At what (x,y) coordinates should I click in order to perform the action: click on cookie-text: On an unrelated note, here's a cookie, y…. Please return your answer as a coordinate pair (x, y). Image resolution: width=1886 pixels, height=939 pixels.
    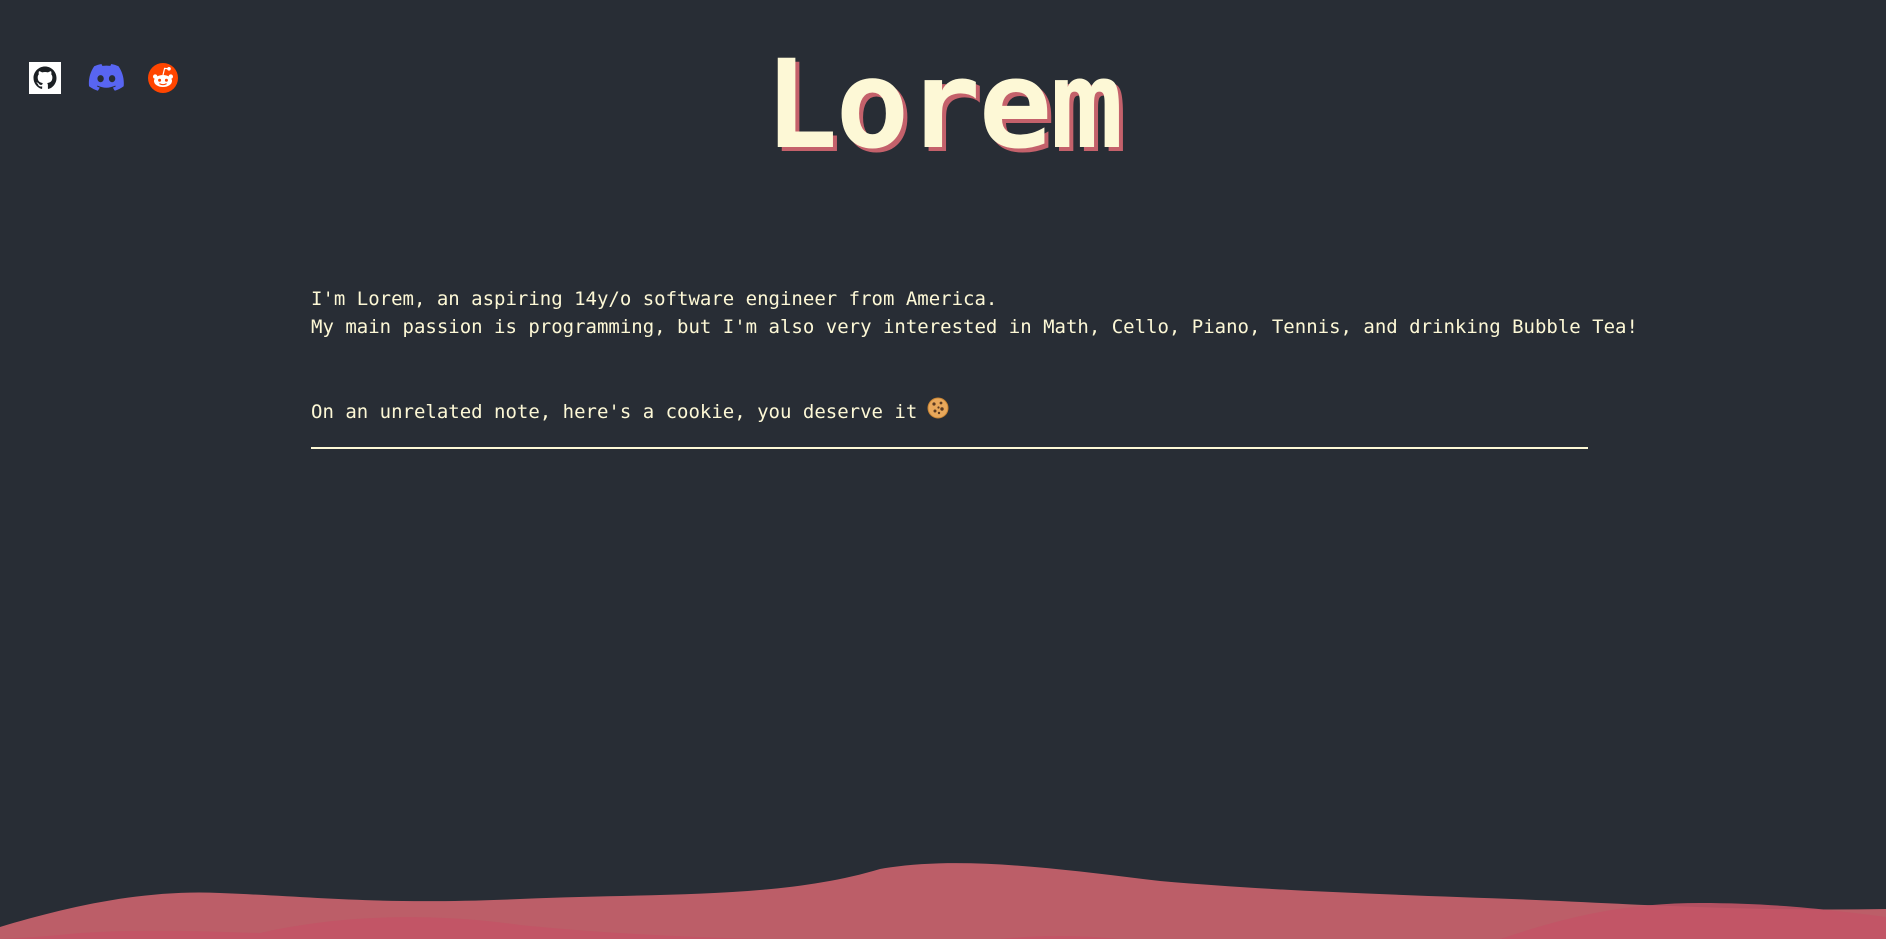
    Looking at the image, I should click on (614, 412).